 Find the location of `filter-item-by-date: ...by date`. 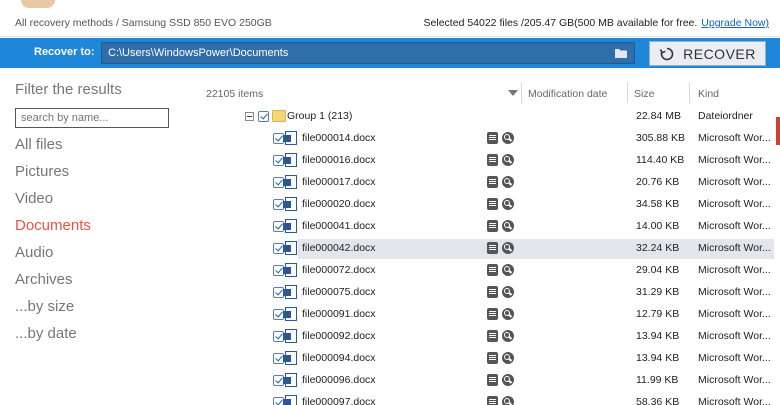

filter-item-by-date: ...by date is located at coordinates (46, 333).